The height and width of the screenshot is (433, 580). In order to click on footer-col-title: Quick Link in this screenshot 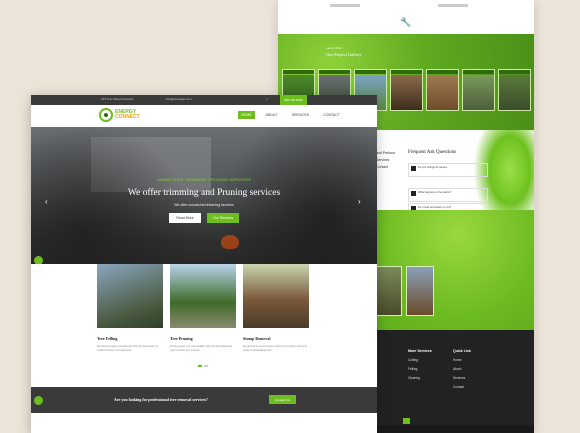, I will do `click(462, 351)`.